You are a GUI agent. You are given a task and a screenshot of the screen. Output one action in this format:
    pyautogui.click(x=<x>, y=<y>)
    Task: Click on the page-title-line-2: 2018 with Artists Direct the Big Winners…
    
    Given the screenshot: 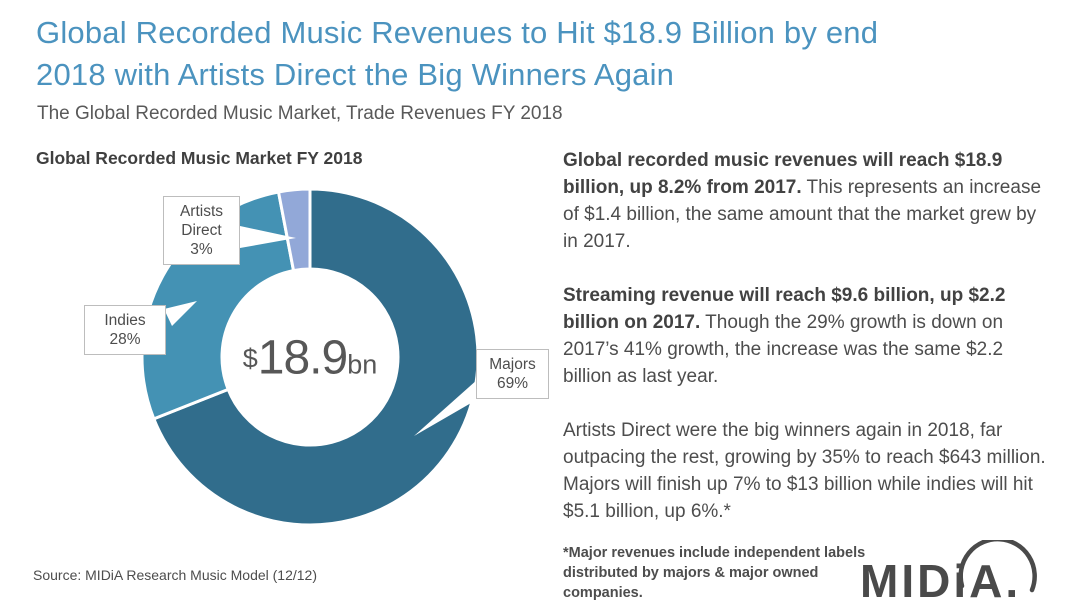 What is the action you would take?
    pyautogui.click(x=355, y=74)
    